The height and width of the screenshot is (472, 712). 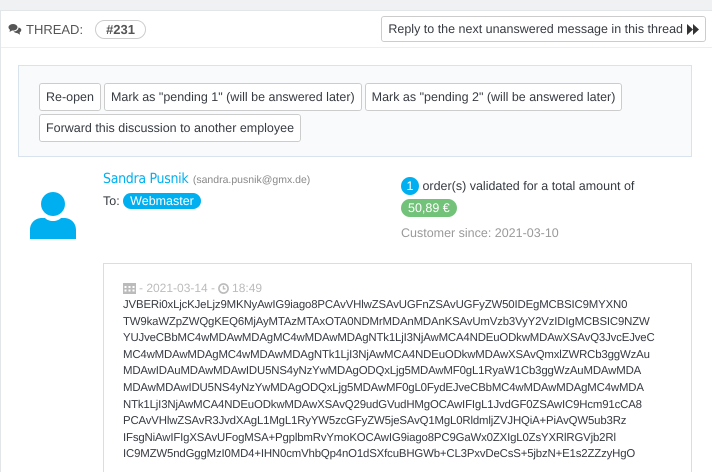 What do you see at coordinates (383, 405) in the screenshot?
I see `message-text-line: NTk1LjI3NjAwMCA4NDEuODkwMDAwXSAvQ29udGVudHMgOCAwIFIgL1JvdGF0ZSAwIC9Hcm91cCA8` at bounding box center [383, 405].